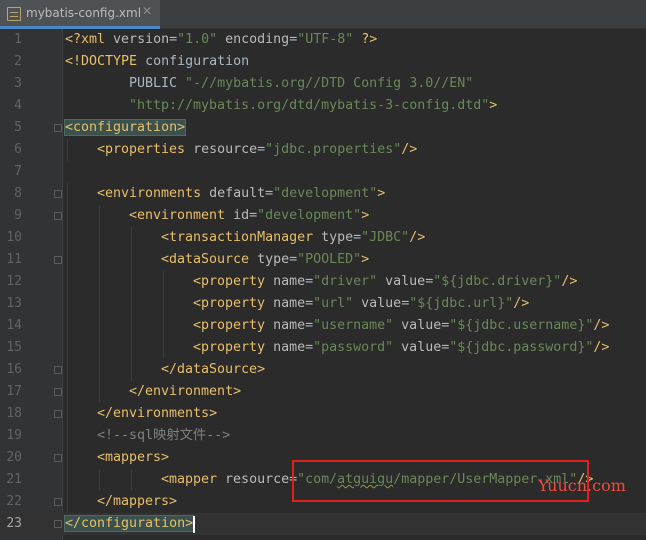 The image size is (646, 540). I want to click on code-token: <dataSource, so click(209, 259).